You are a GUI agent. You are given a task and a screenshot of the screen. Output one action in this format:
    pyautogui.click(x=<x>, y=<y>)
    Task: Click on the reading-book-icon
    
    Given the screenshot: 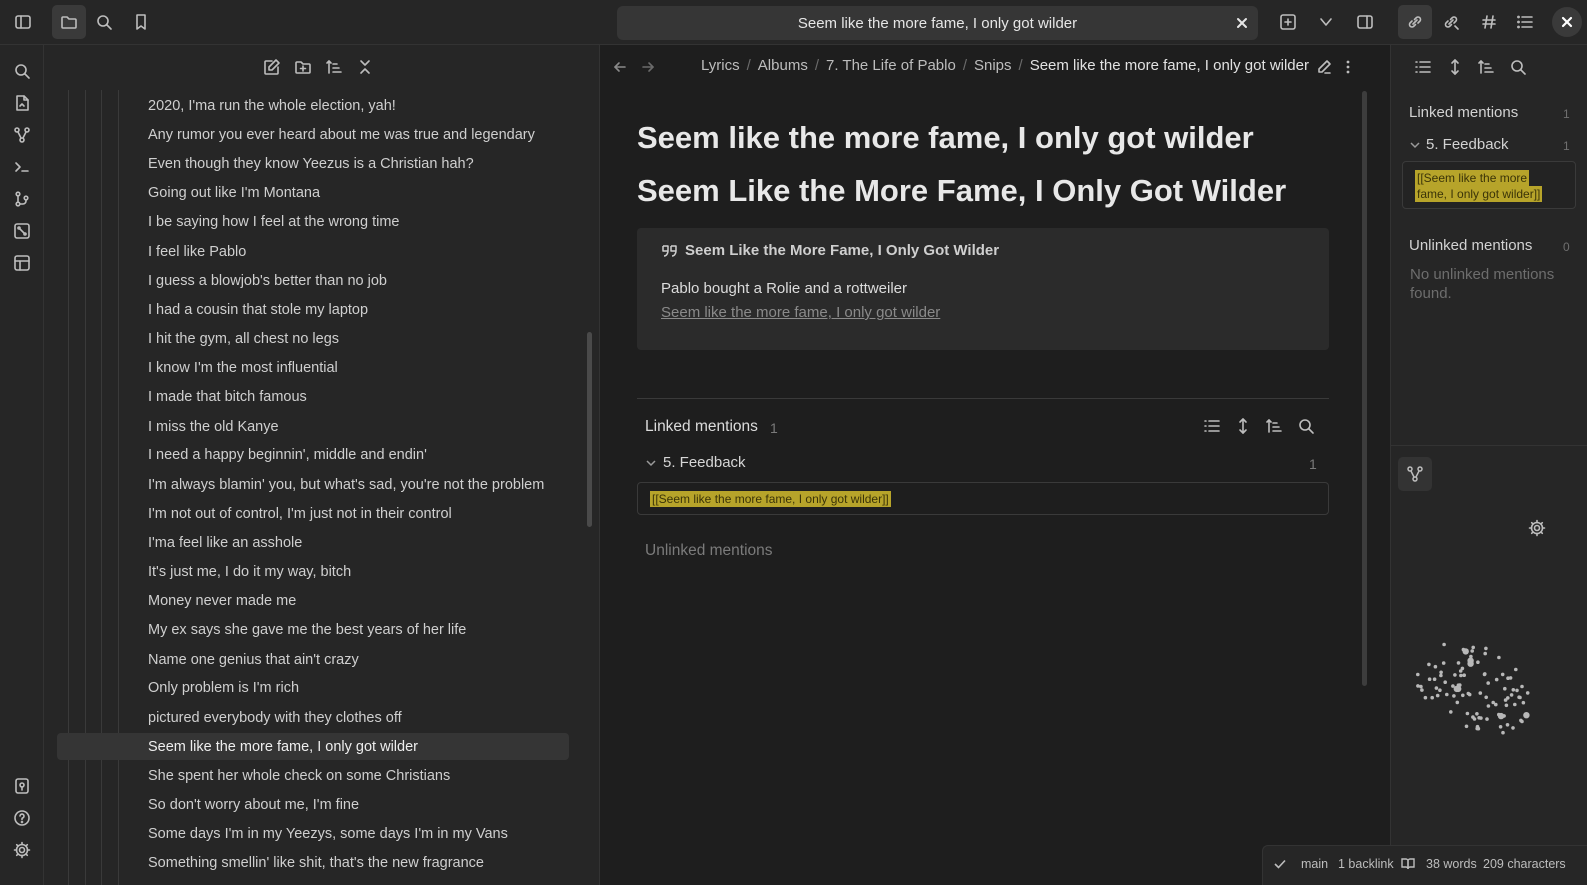 What is the action you would take?
    pyautogui.click(x=1408, y=864)
    